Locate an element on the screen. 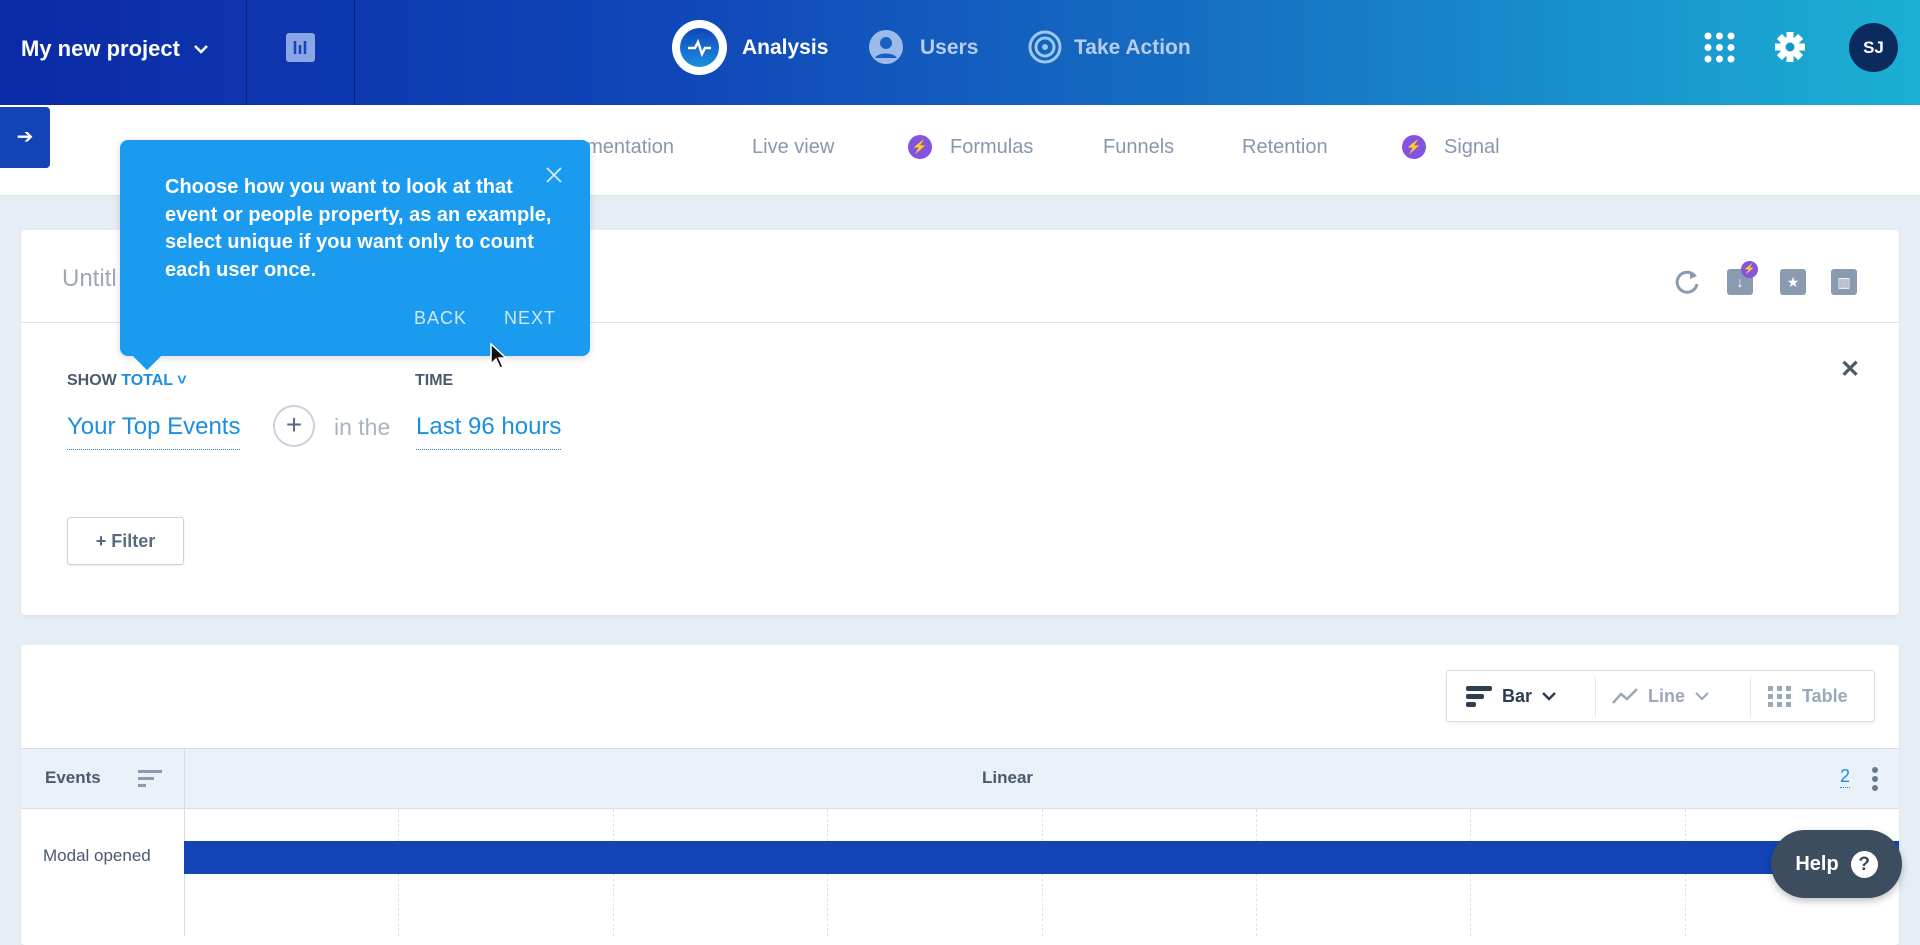 The height and width of the screenshot is (945, 1920). report-title: Untitl is located at coordinates (89, 279).